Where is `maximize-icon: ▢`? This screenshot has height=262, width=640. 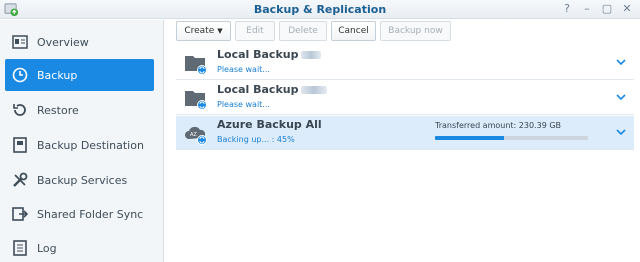 maximize-icon: ▢ is located at coordinates (607, 9).